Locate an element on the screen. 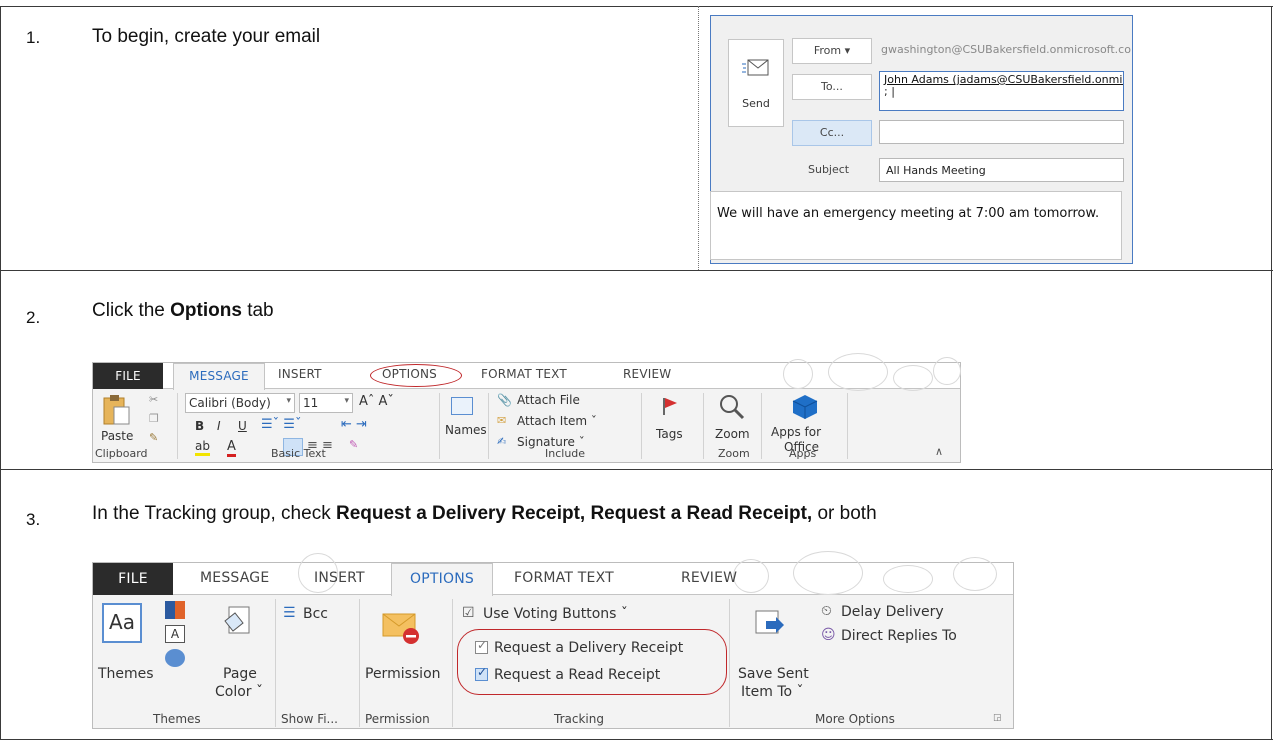 The height and width of the screenshot is (742, 1273). group-basic-text: Basic Text is located at coordinates (298, 453).